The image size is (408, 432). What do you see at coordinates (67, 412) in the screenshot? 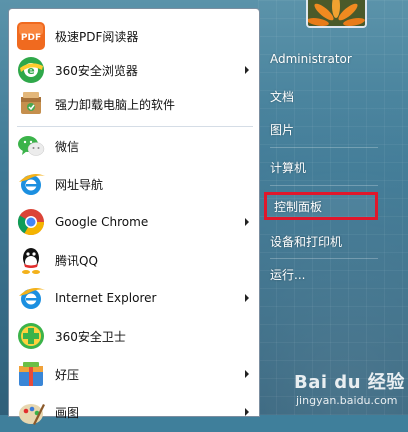
I see `program-label: 画图` at bounding box center [67, 412].